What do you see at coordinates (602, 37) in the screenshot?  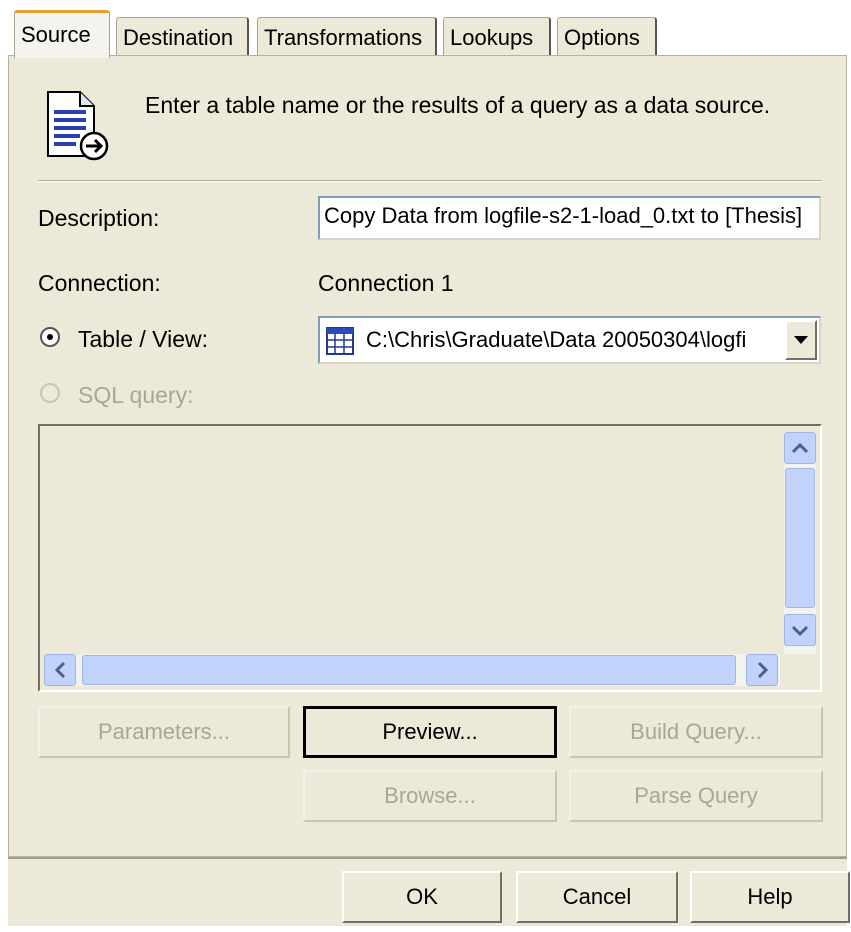 I see `tab-label: Options` at bounding box center [602, 37].